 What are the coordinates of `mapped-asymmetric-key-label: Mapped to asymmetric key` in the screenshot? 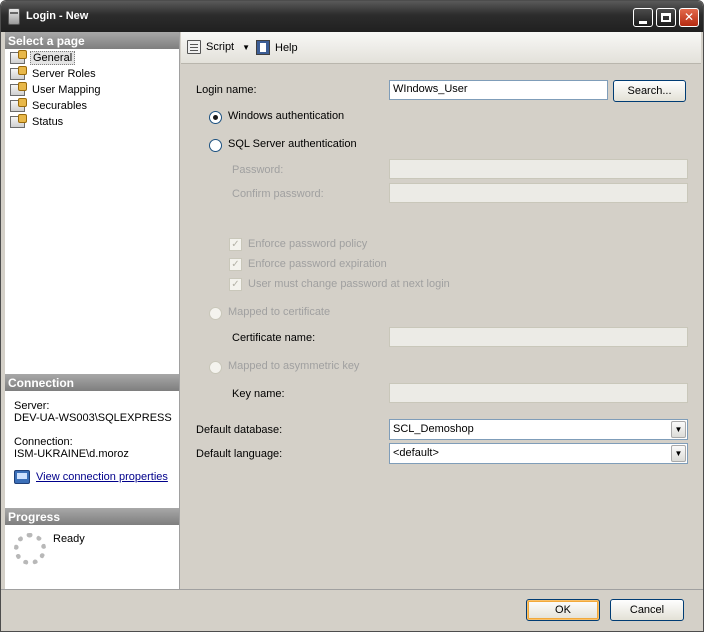 It's located at (294, 366).